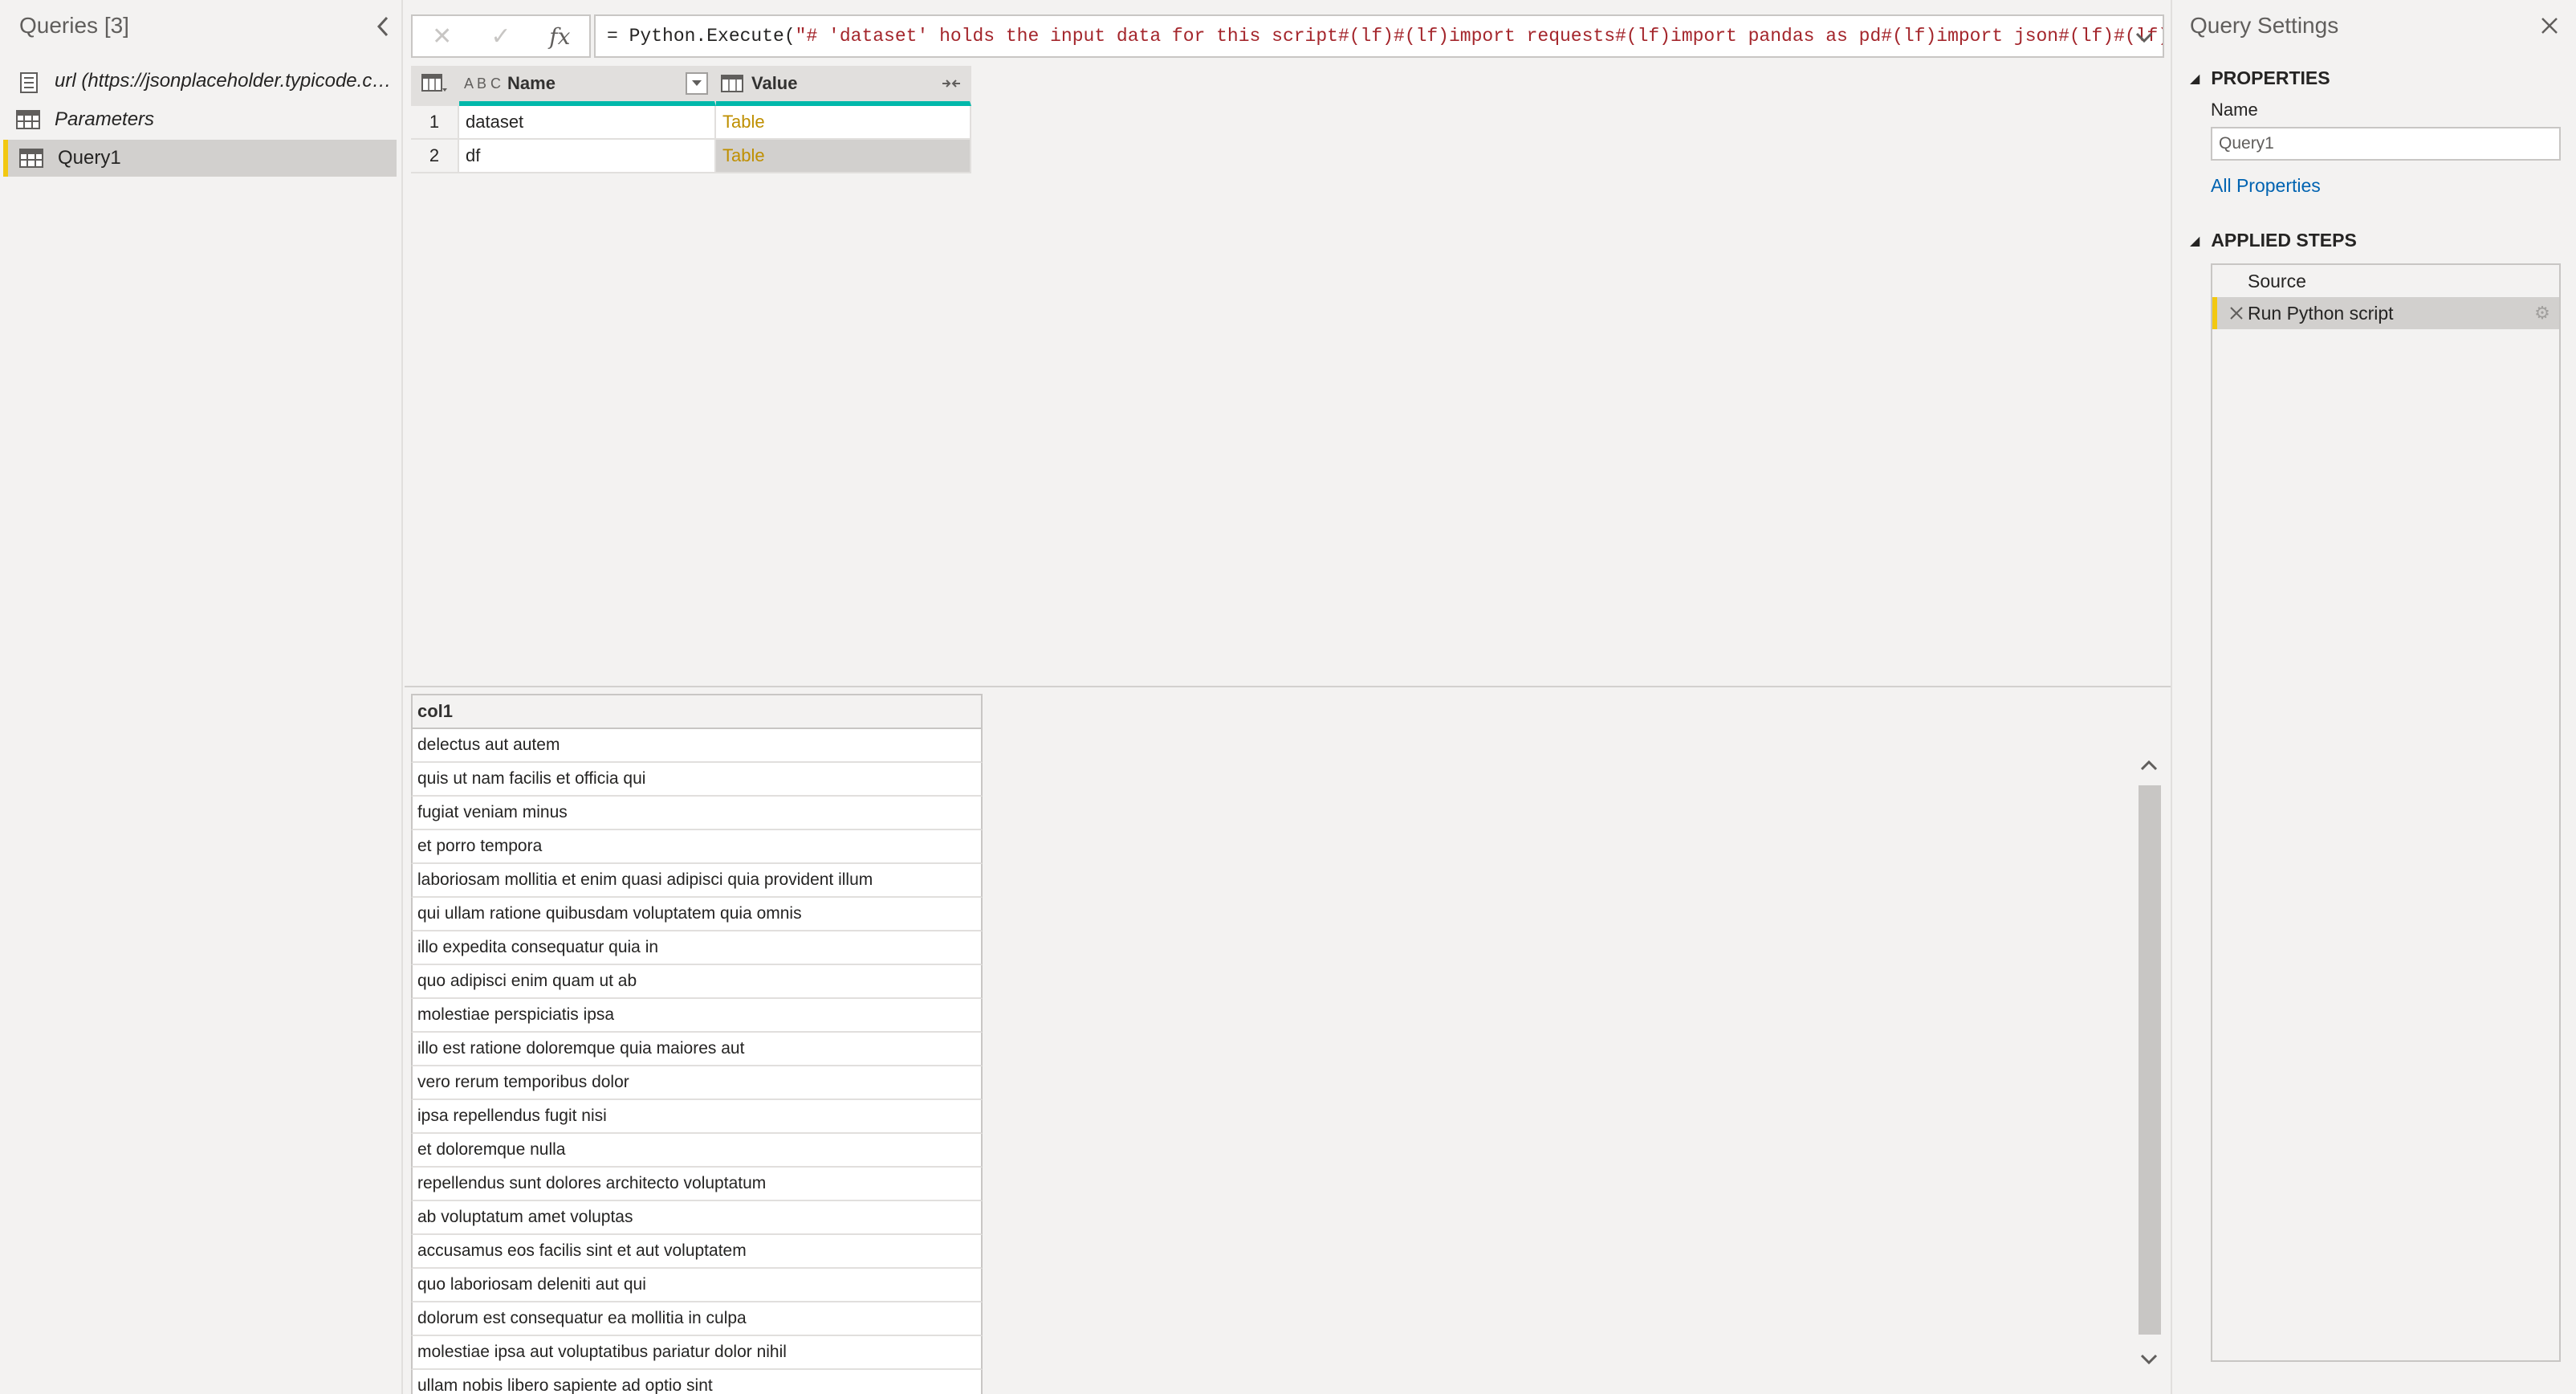 This screenshot has width=2576, height=1394. What do you see at coordinates (697, 948) in the screenshot?
I see `list-item: illo expedita consequatur quia in` at bounding box center [697, 948].